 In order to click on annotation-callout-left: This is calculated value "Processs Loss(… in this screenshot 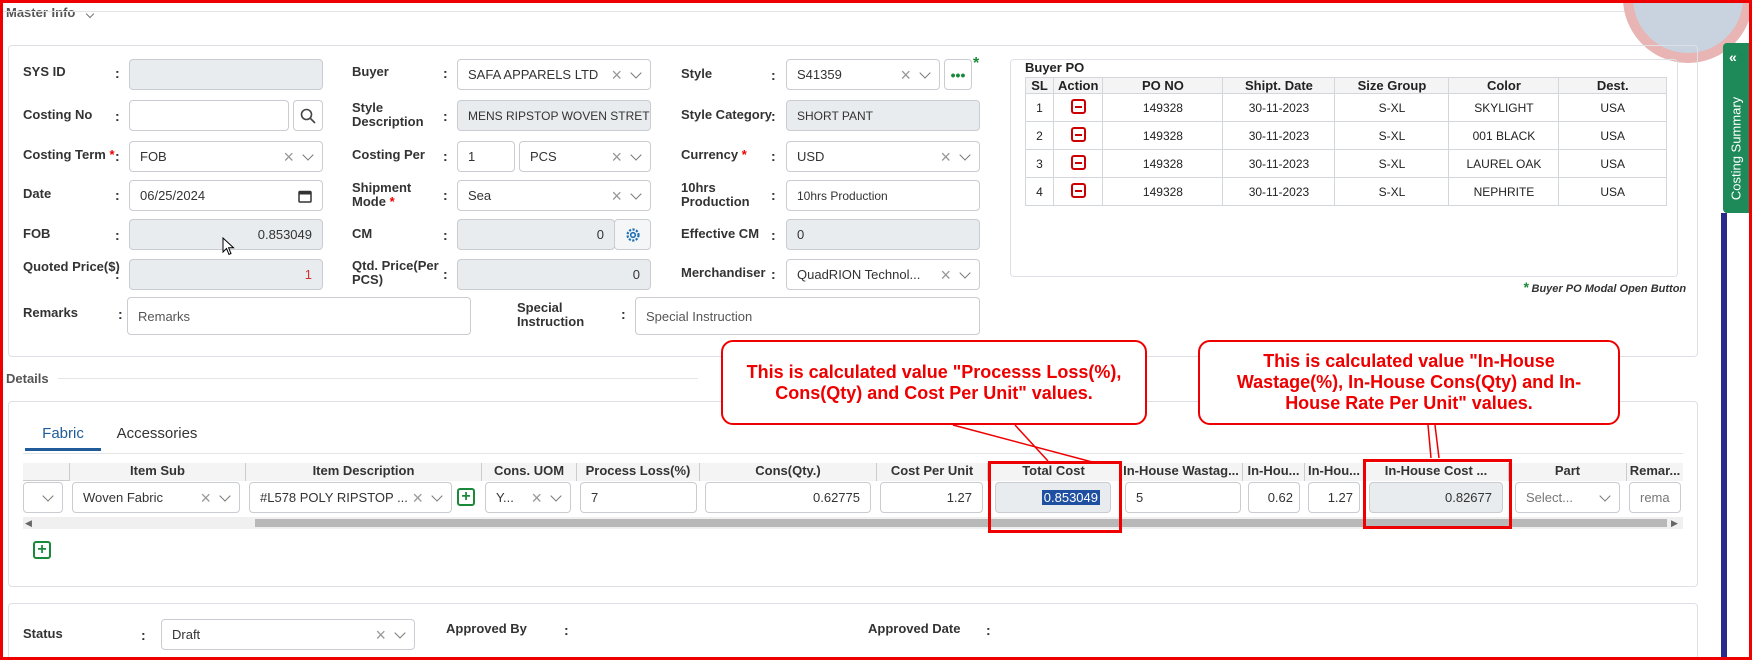, I will do `click(934, 382)`.